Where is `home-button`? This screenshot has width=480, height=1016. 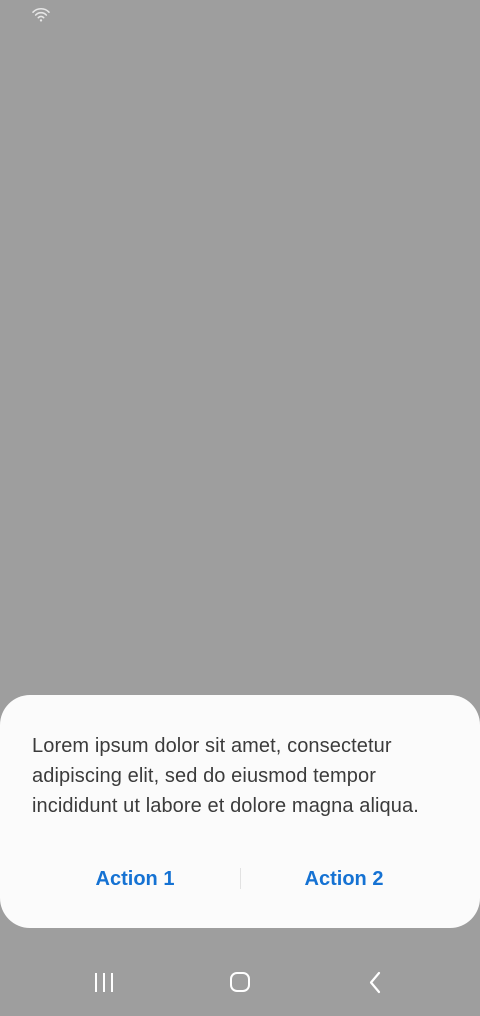 home-button is located at coordinates (240, 982).